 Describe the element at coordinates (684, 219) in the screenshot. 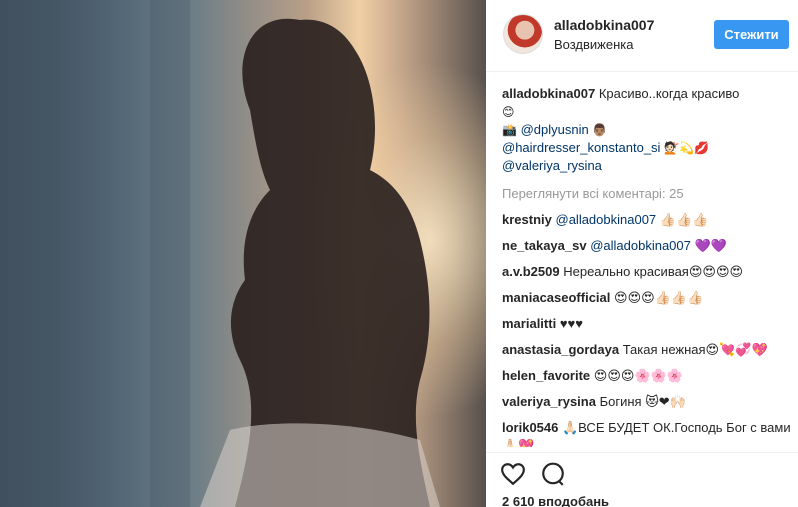

I see `comment-text: 👍🏻👍🏻👍🏻` at that location.